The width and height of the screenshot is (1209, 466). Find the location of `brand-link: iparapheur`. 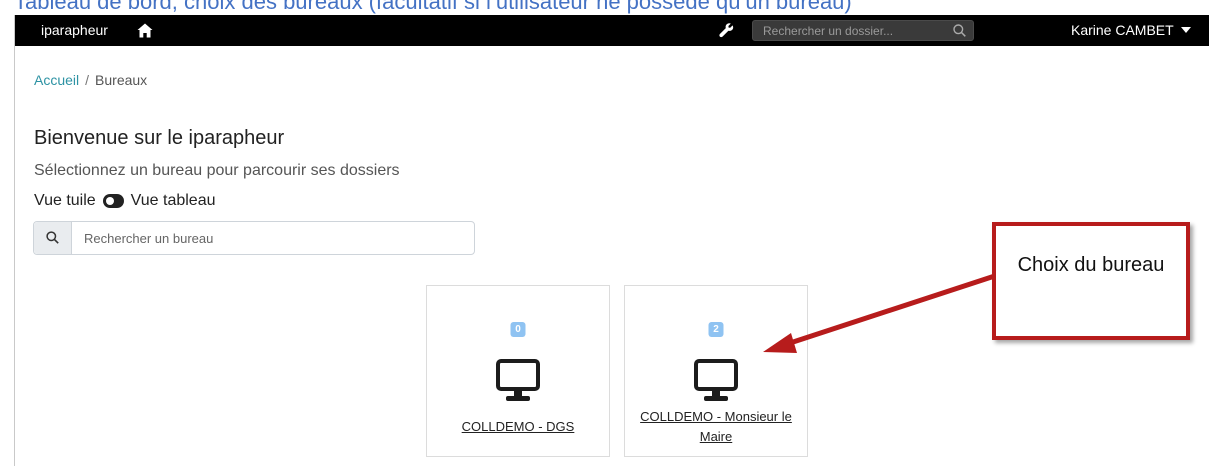

brand-link: iparapheur is located at coordinates (74, 30).